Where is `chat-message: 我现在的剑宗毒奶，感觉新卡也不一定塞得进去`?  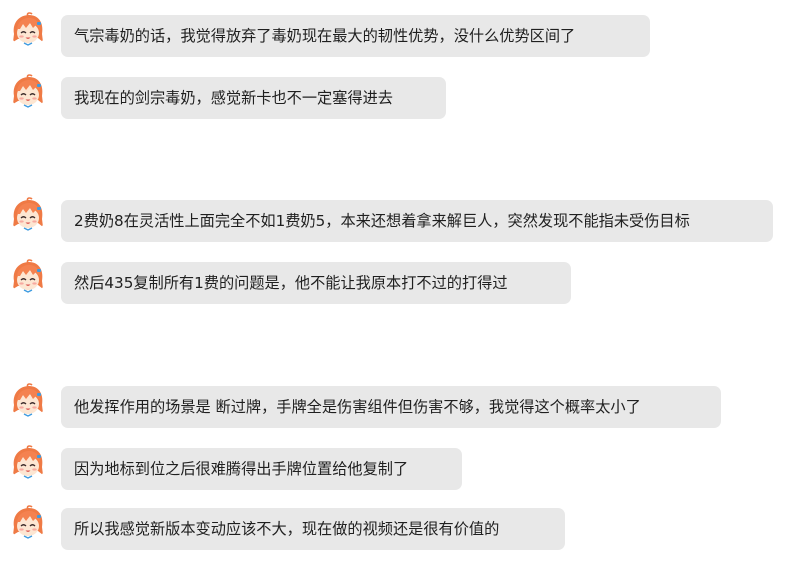 chat-message: 我现在的剑宗毒奶，感觉新卡也不一定塞得进去 is located at coordinates (228, 97).